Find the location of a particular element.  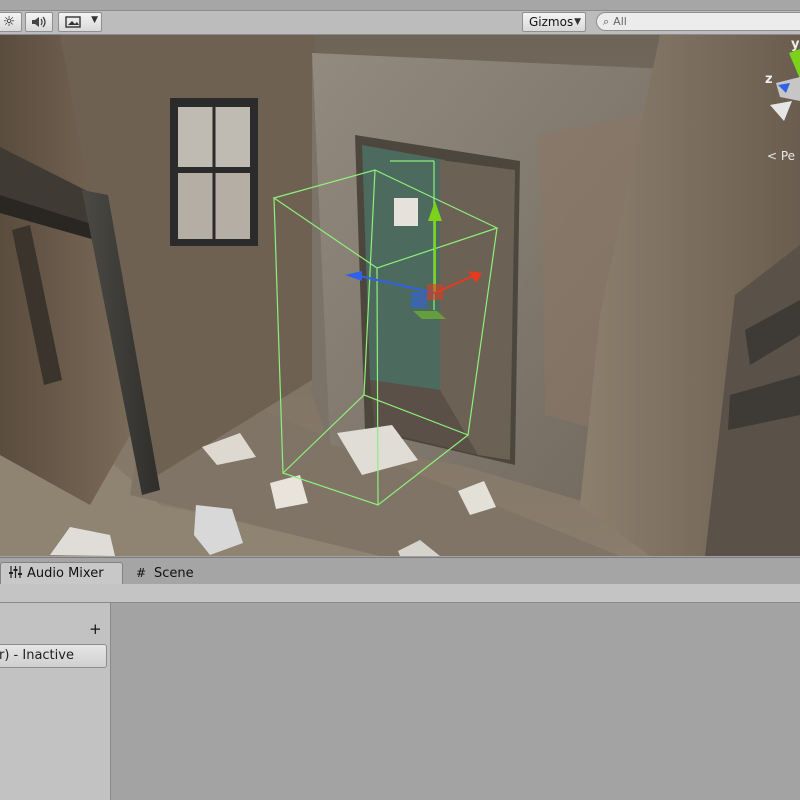

add-snapshot-button: + is located at coordinates (95, 629).